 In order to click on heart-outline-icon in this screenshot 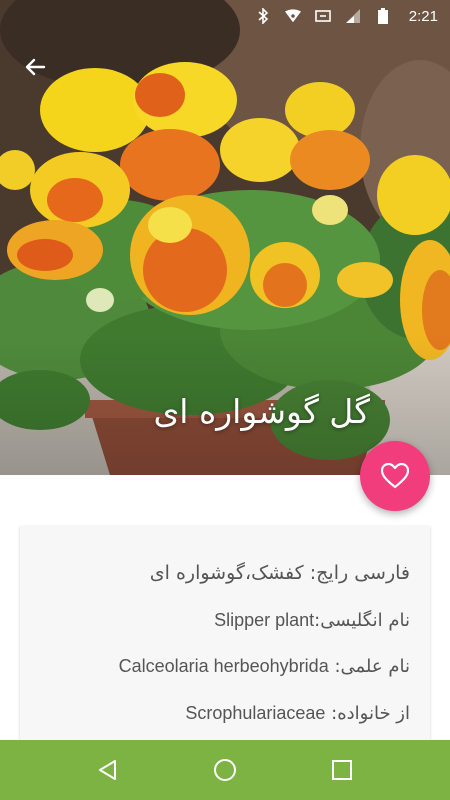, I will do `click(395, 476)`.